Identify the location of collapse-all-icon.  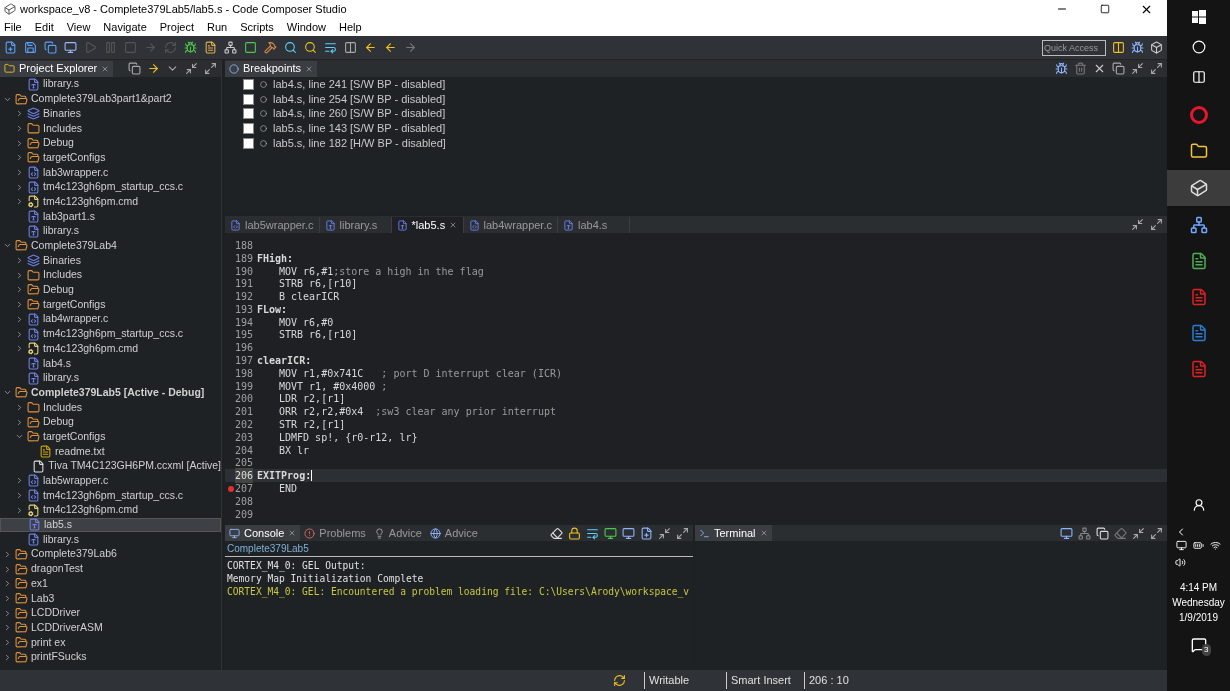
(134, 68).